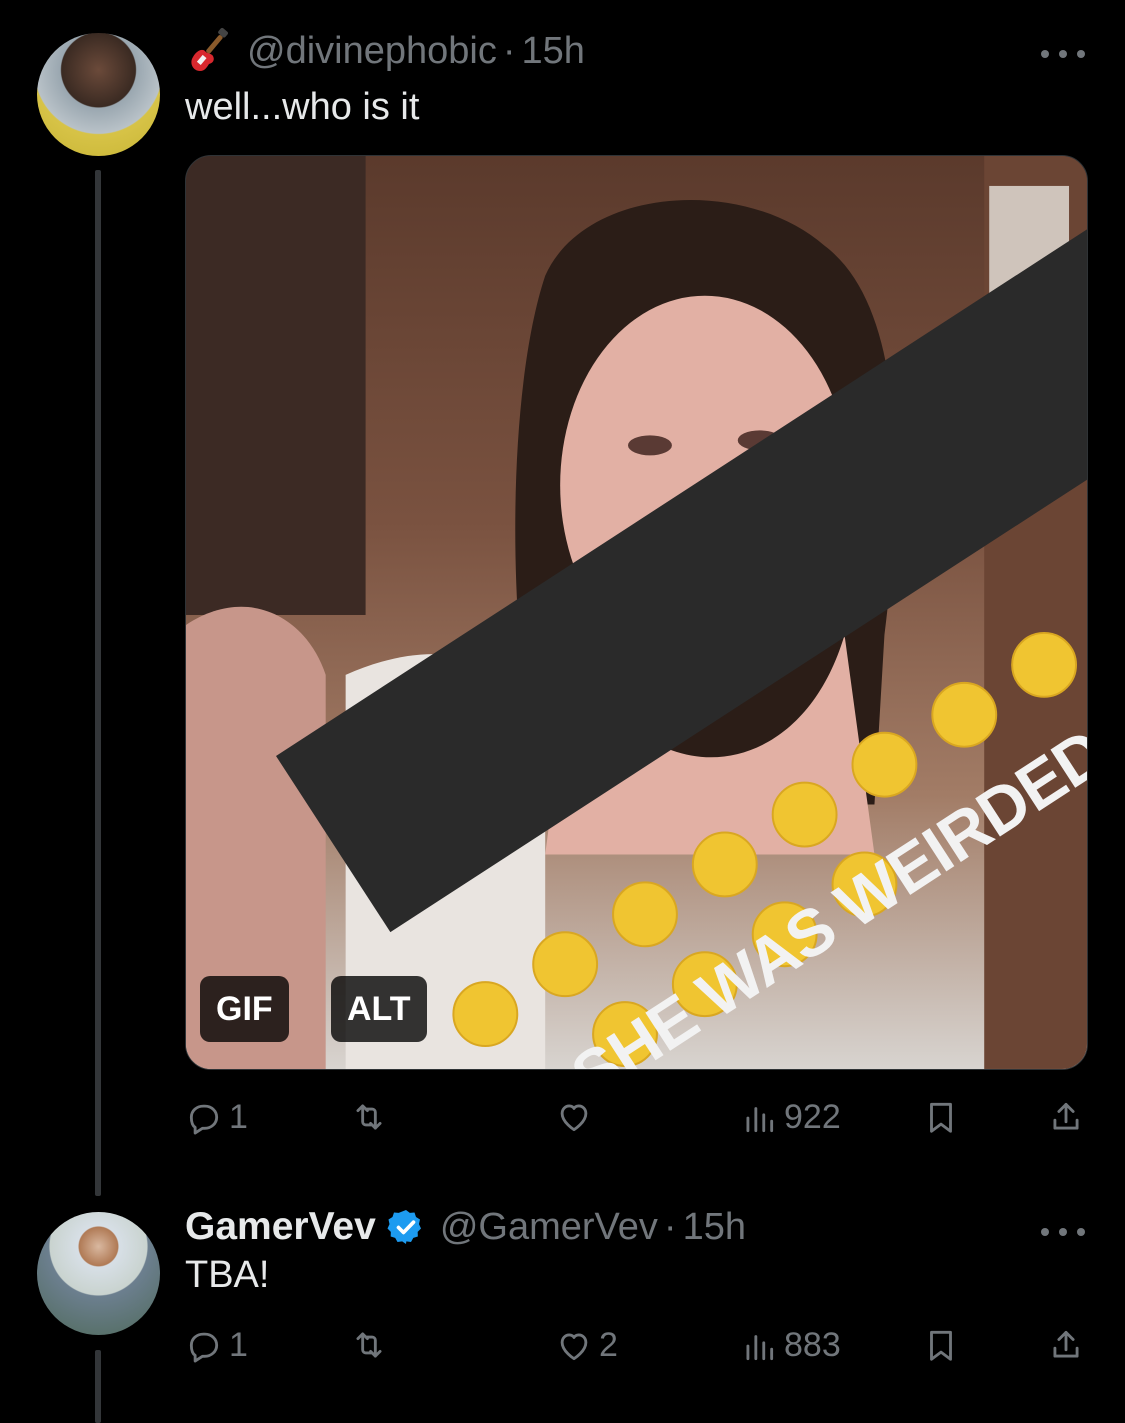 The image size is (1125, 1423). What do you see at coordinates (302, 107) in the screenshot?
I see `tweet-text: well...who is it` at bounding box center [302, 107].